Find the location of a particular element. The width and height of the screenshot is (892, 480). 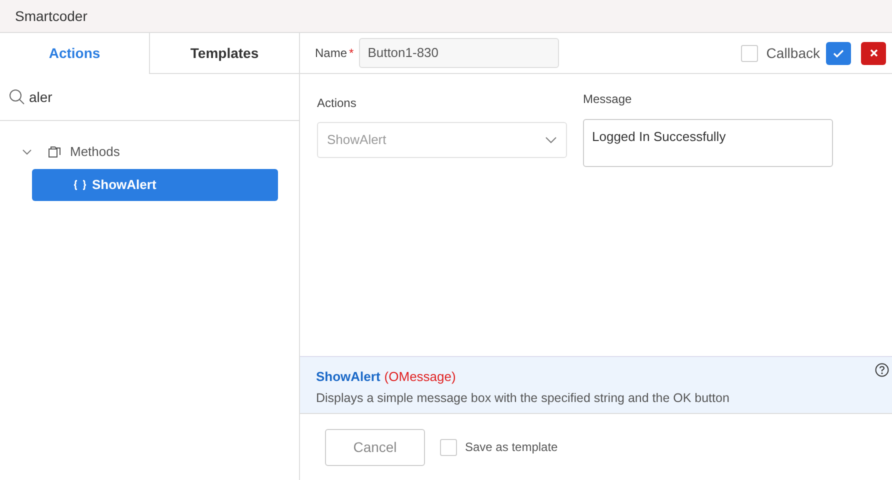

save-template-label: Save as template is located at coordinates (511, 447).